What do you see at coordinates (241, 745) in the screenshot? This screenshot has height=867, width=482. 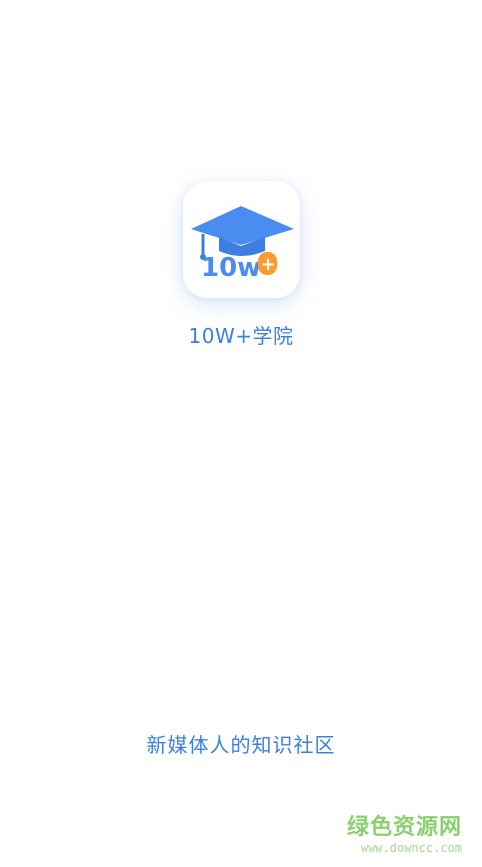 I see `slogan: 新媒体人的知识社区` at bounding box center [241, 745].